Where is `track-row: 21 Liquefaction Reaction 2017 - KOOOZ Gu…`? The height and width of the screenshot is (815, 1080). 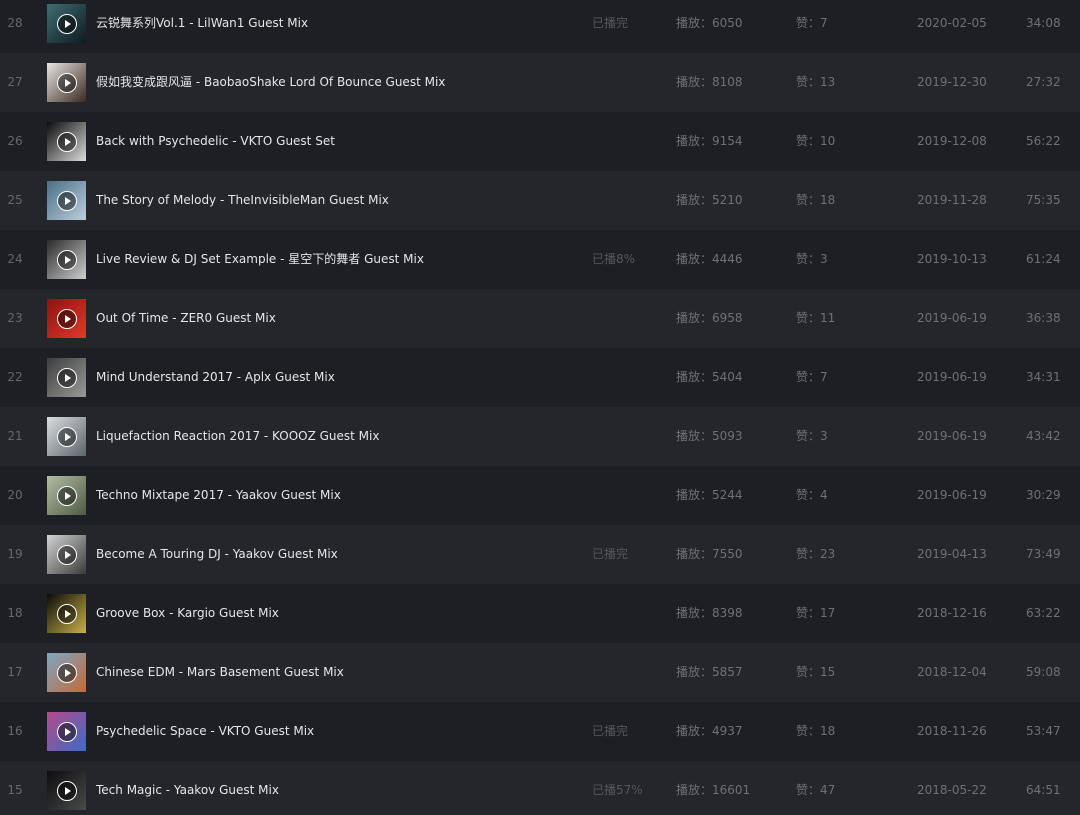
track-row: 21 Liquefaction Reaction 2017 - KOOOZ Gu… is located at coordinates (540, 436).